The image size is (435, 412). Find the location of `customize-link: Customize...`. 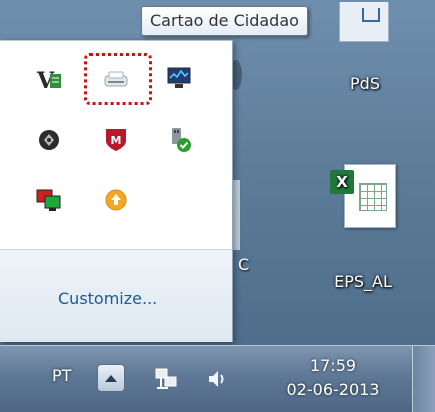

customize-link: Customize... is located at coordinates (107, 298).